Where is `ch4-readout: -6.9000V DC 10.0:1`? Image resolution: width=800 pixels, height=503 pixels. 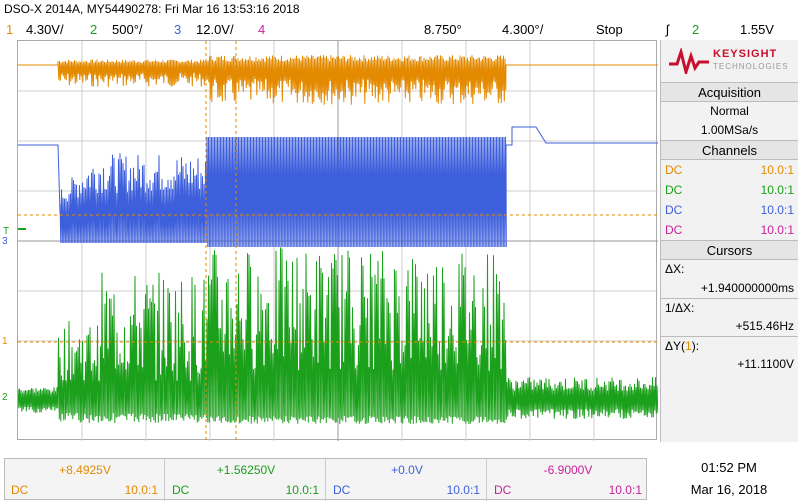 ch4-readout: -6.9000V DC 10.0:1 is located at coordinates (568, 480).